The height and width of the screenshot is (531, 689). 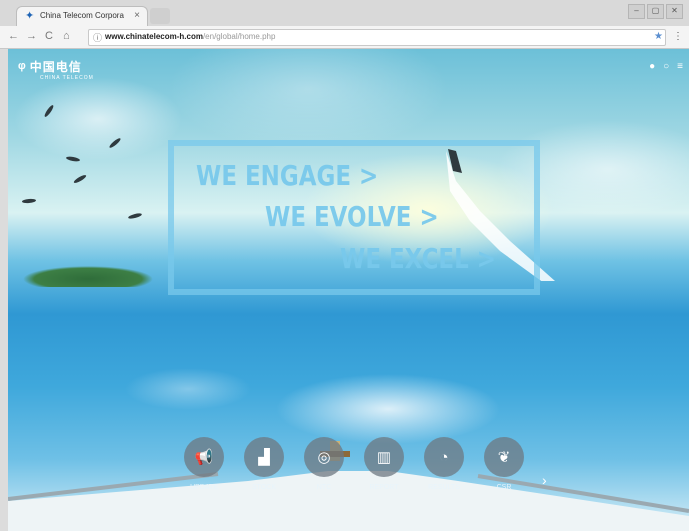 I want to click on quick-link-results: ◔ RESULTS, so click(x=444, y=464).